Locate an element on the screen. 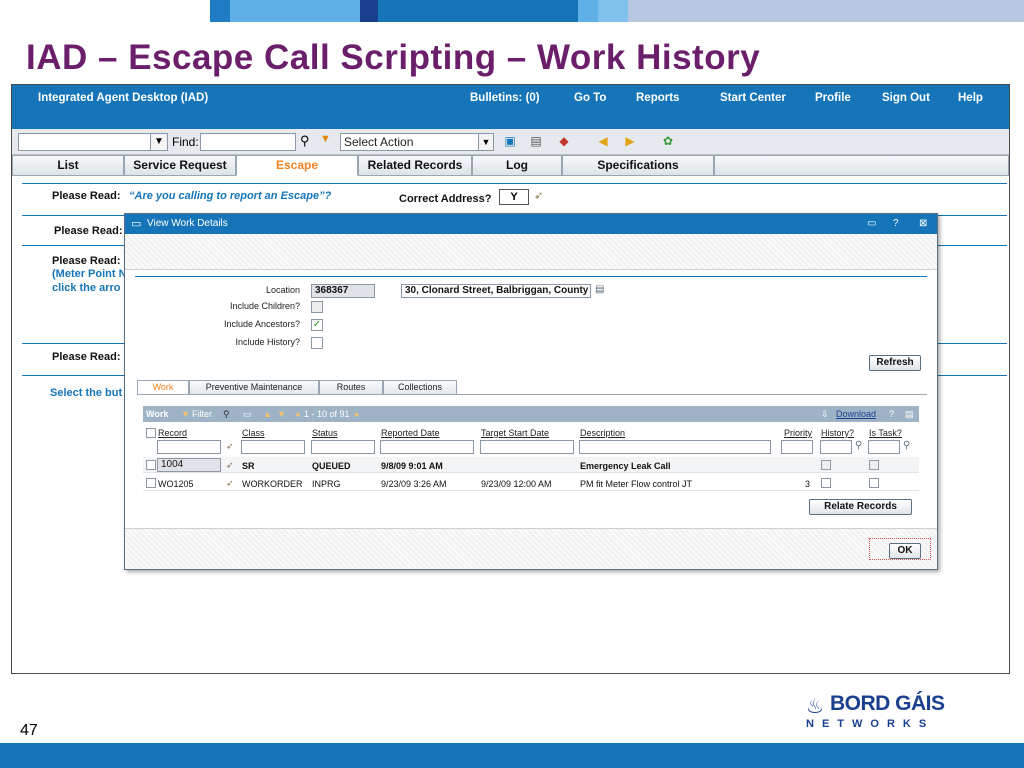 This screenshot has width=1024, height=768. subtab-preventive-maintenance: Preventive Maintenance is located at coordinates (254, 387).